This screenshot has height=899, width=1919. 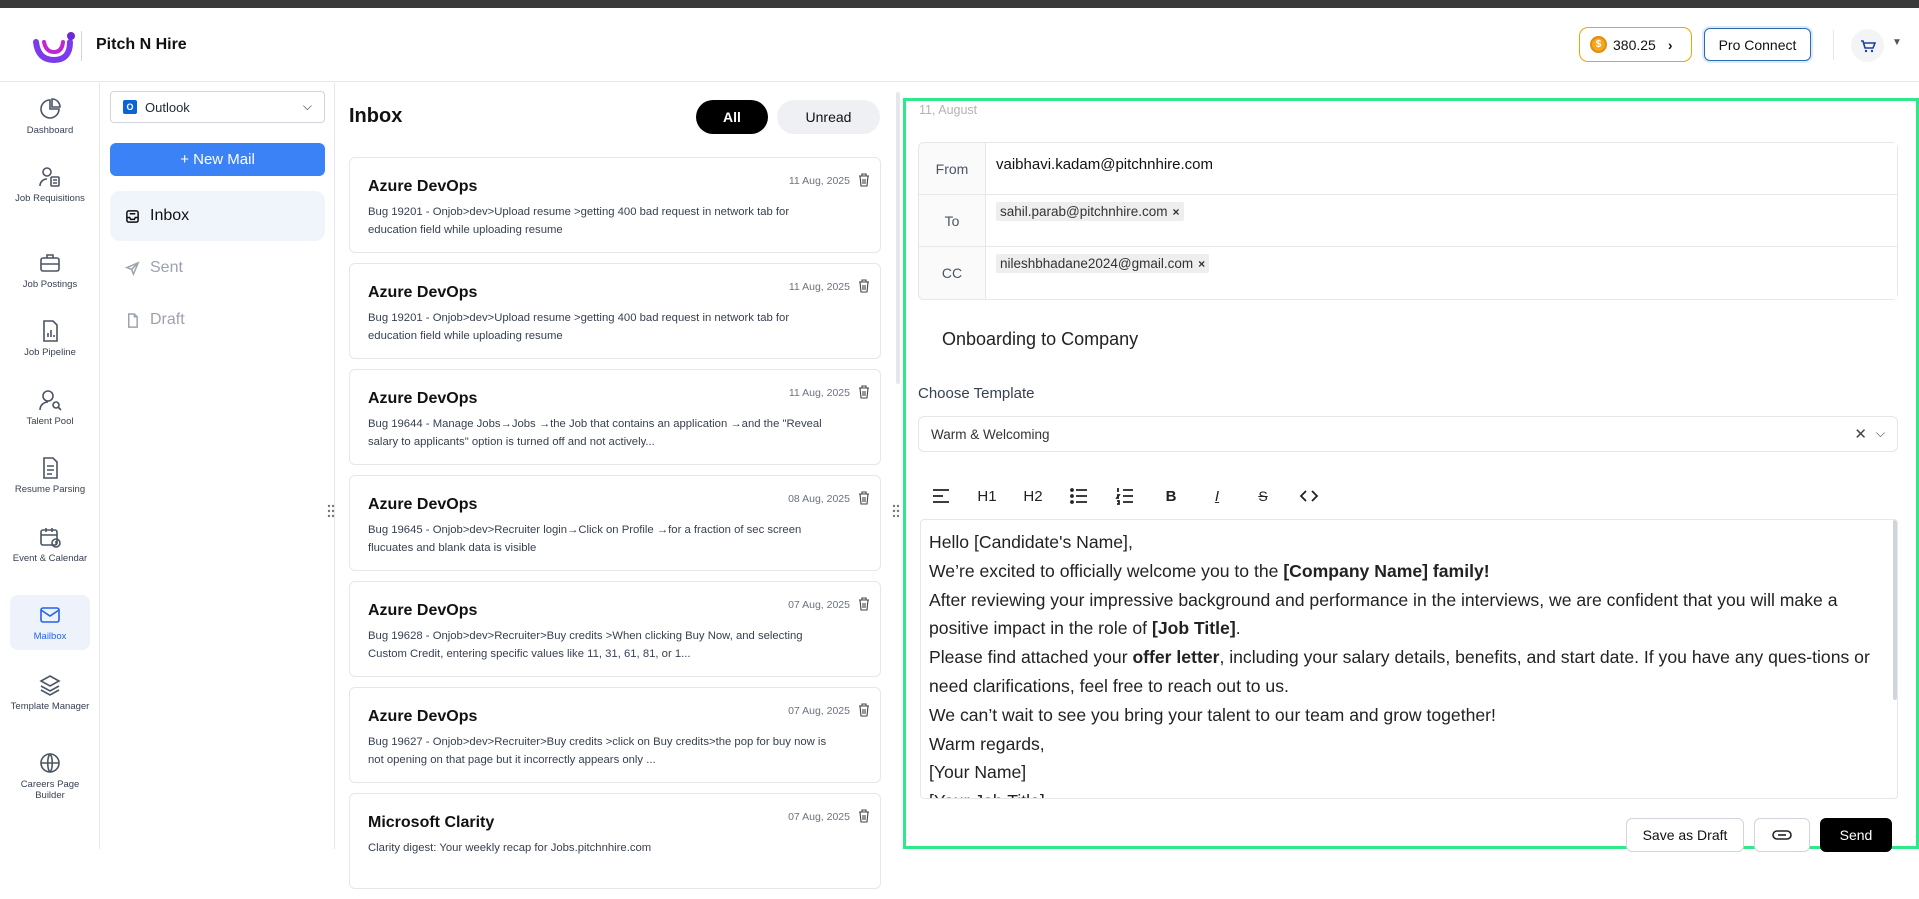 I want to click on code-icon, so click(x=1309, y=496).